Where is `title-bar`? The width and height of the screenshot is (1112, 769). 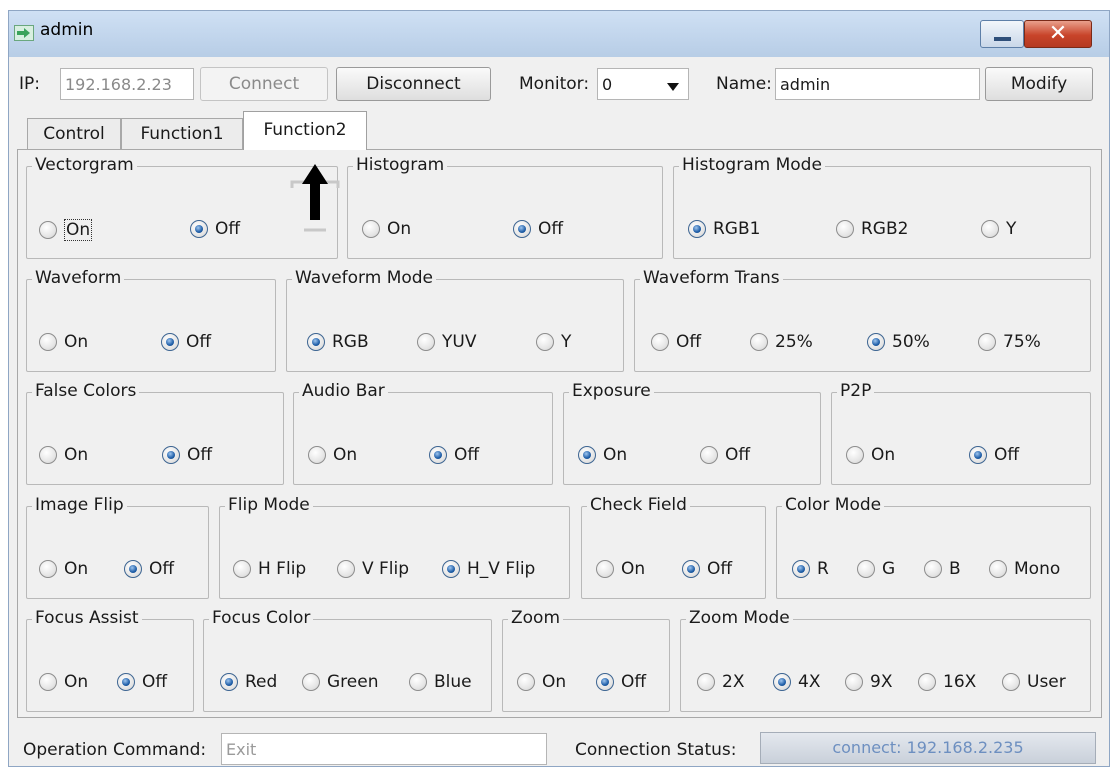 title-bar is located at coordinates (559, 34).